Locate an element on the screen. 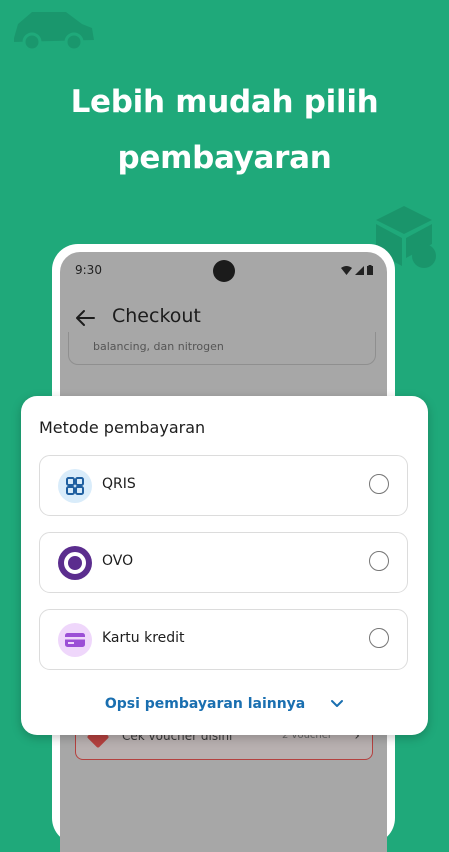 The image size is (449, 852). payment-option-qris: QRIS is located at coordinates (223, 485).